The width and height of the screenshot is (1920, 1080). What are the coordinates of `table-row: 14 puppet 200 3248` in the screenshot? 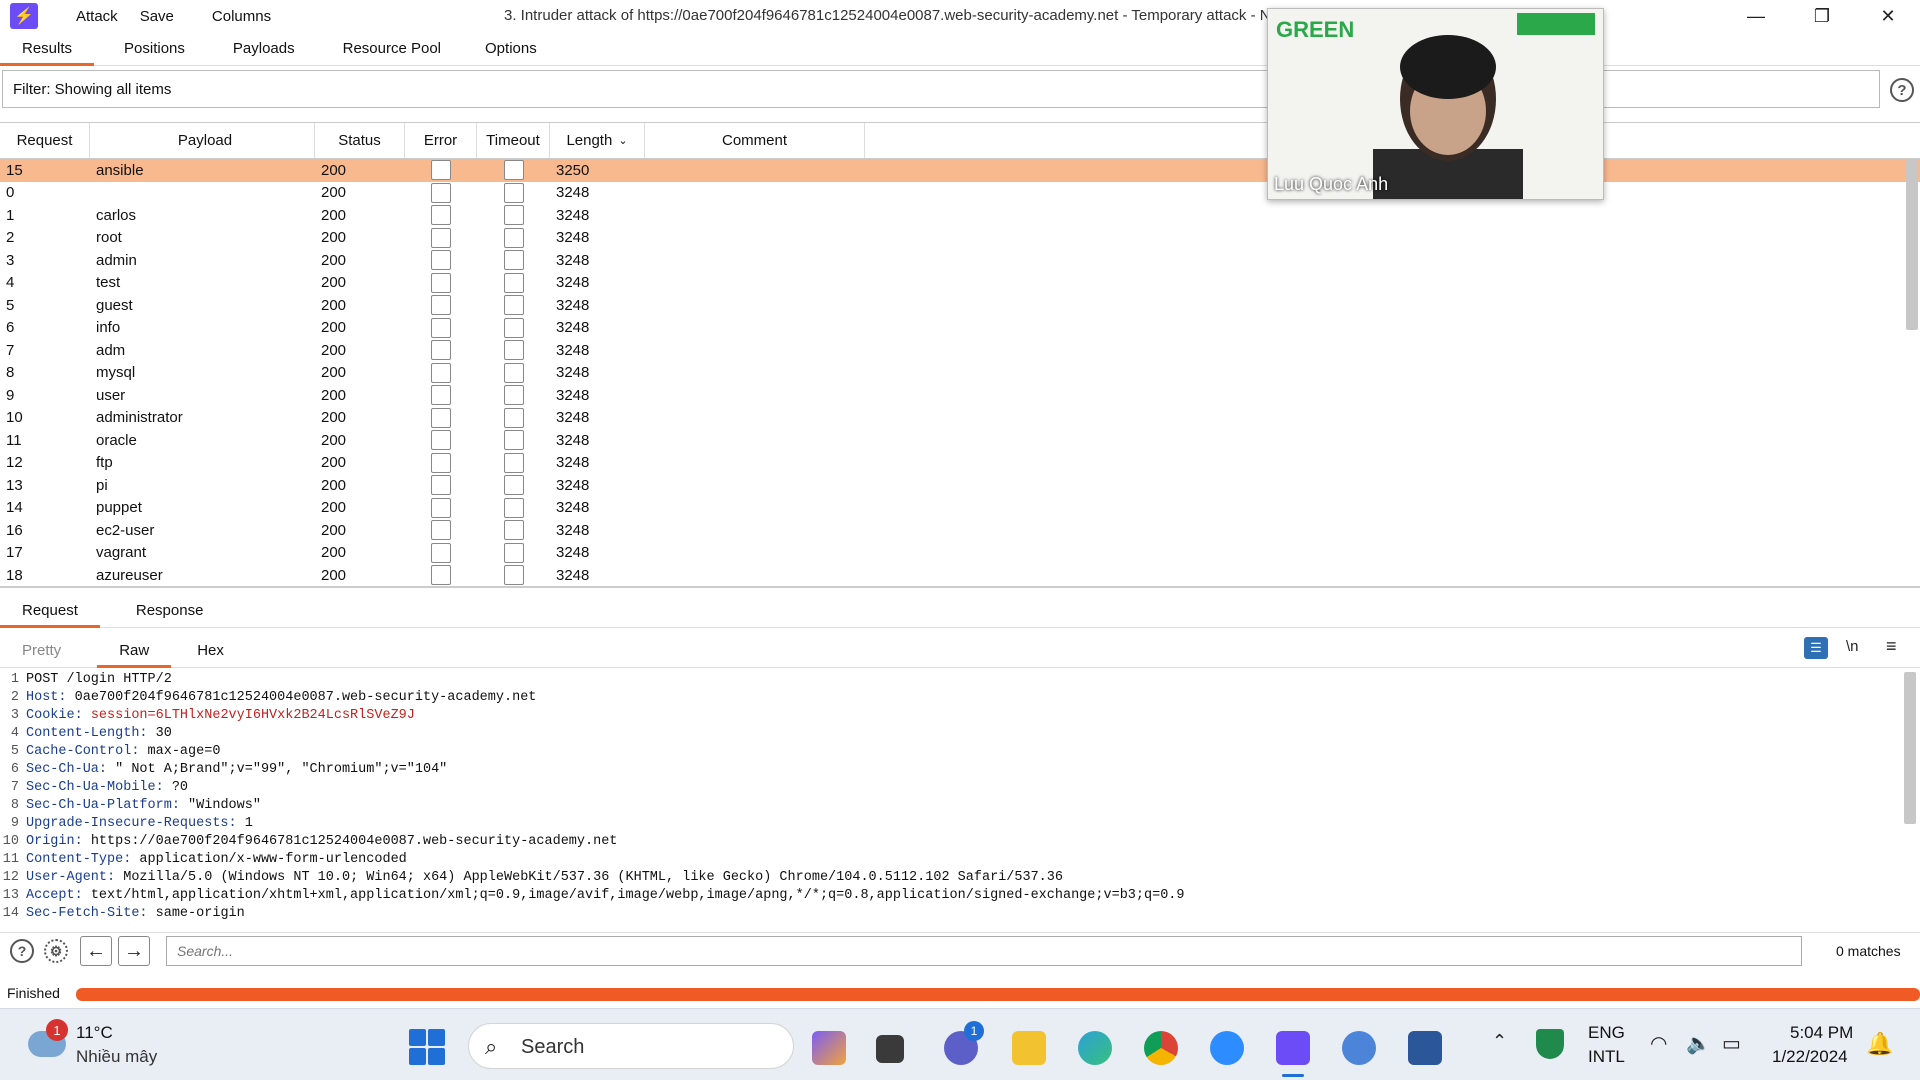 It's located at (960, 508).